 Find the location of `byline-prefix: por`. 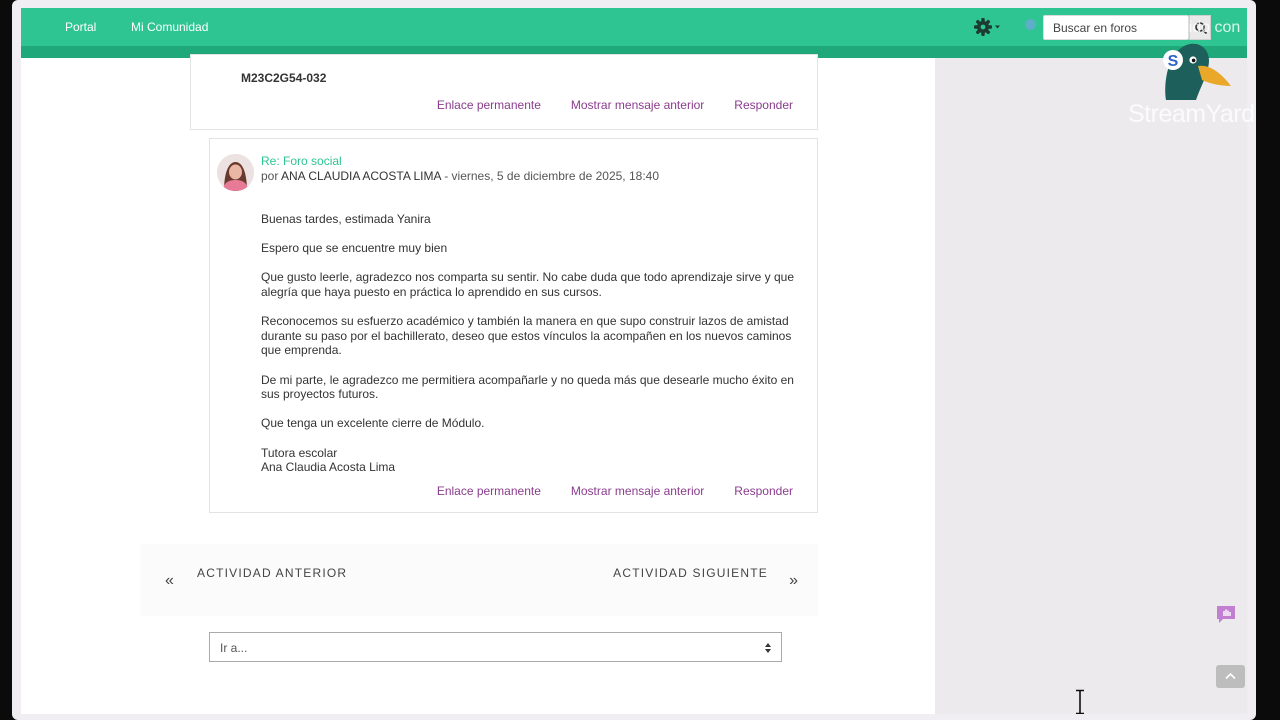

byline-prefix: por is located at coordinates (270, 176).